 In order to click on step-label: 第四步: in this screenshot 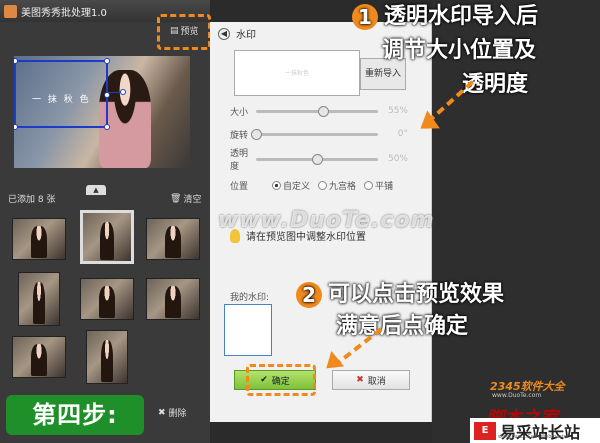, I will do `click(75, 415)`.